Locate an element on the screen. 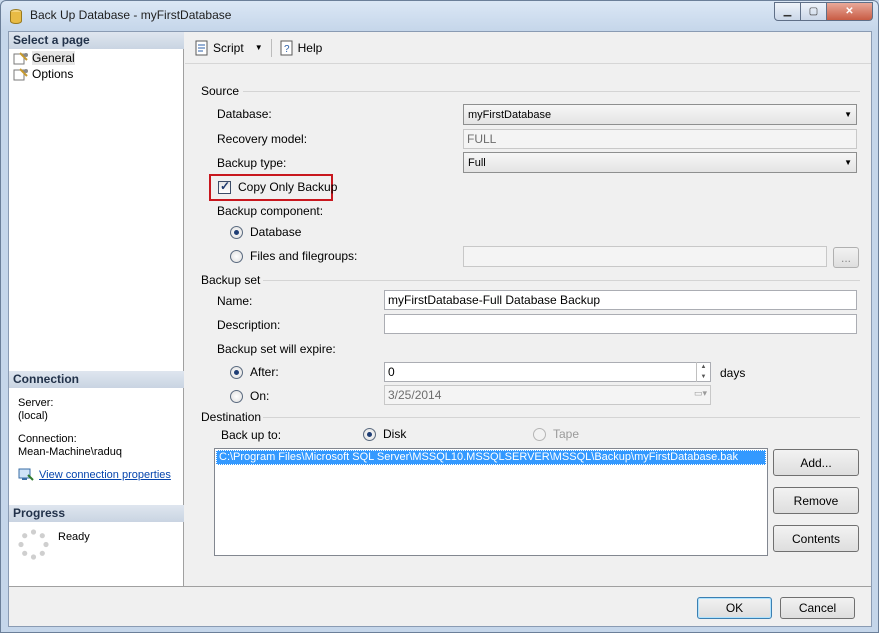 The height and width of the screenshot is (633, 879). connection-value: Mean-Machine\raduq is located at coordinates (70, 452).